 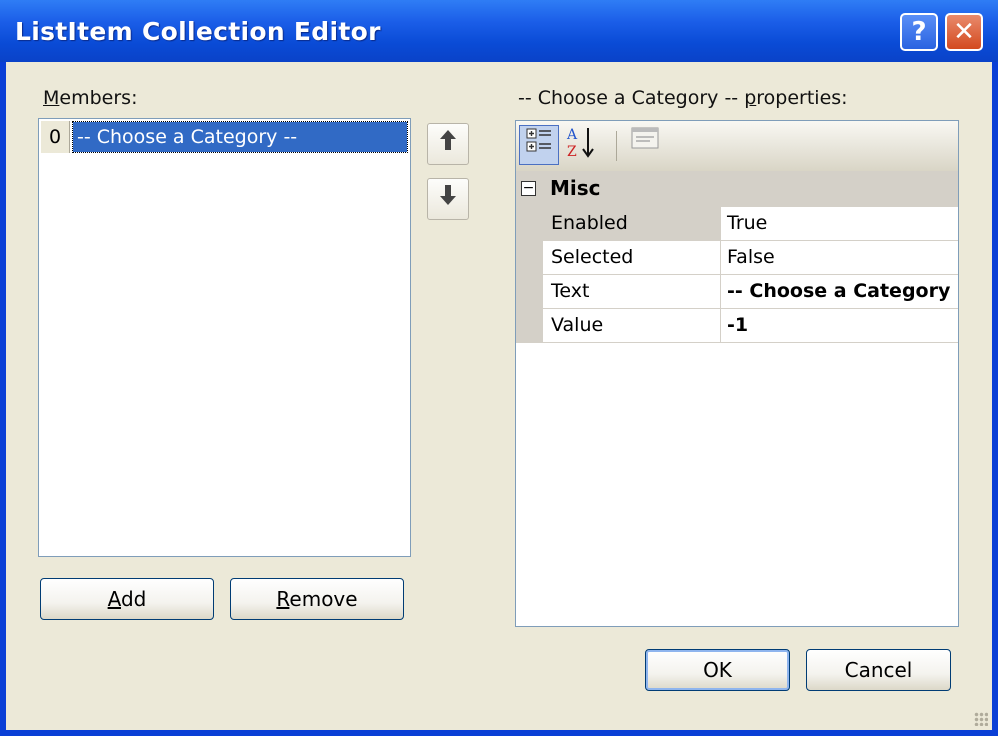 What do you see at coordinates (839, 223) in the screenshot?
I see `property-value: True` at bounding box center [839, 223].